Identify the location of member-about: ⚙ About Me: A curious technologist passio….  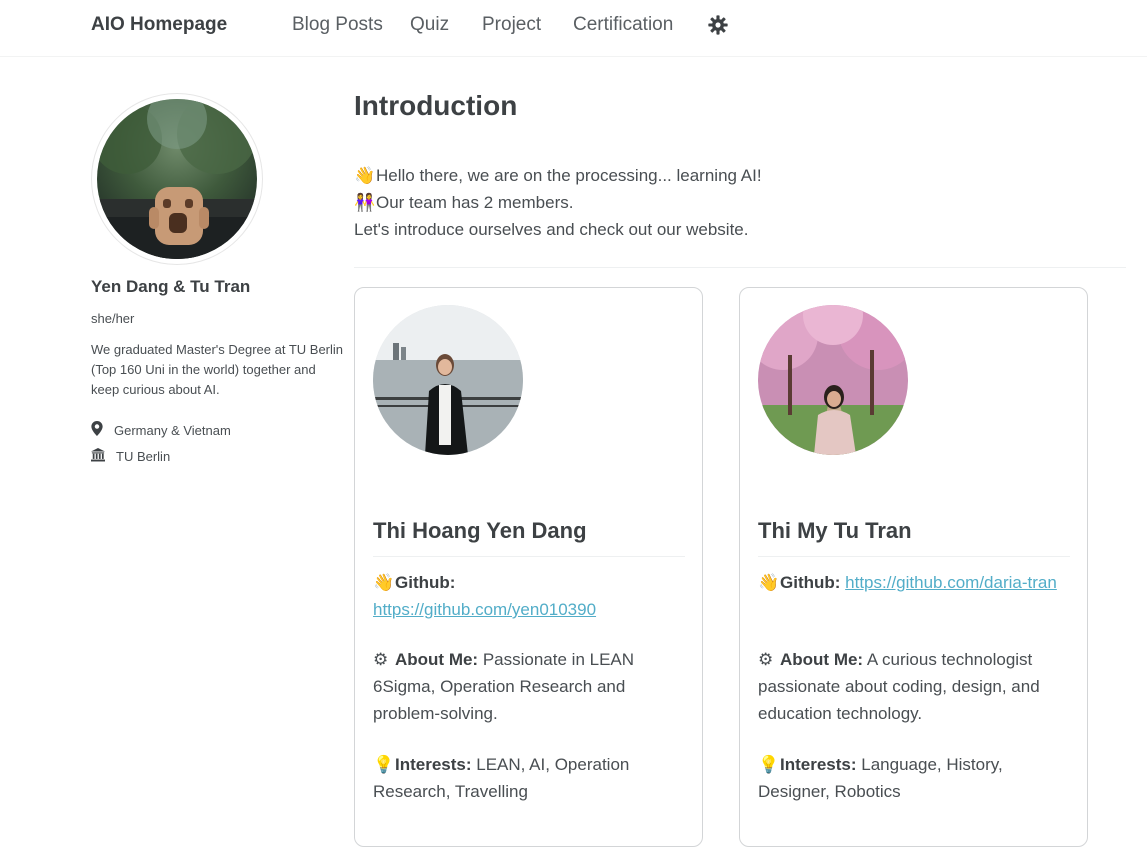
(908, 686).